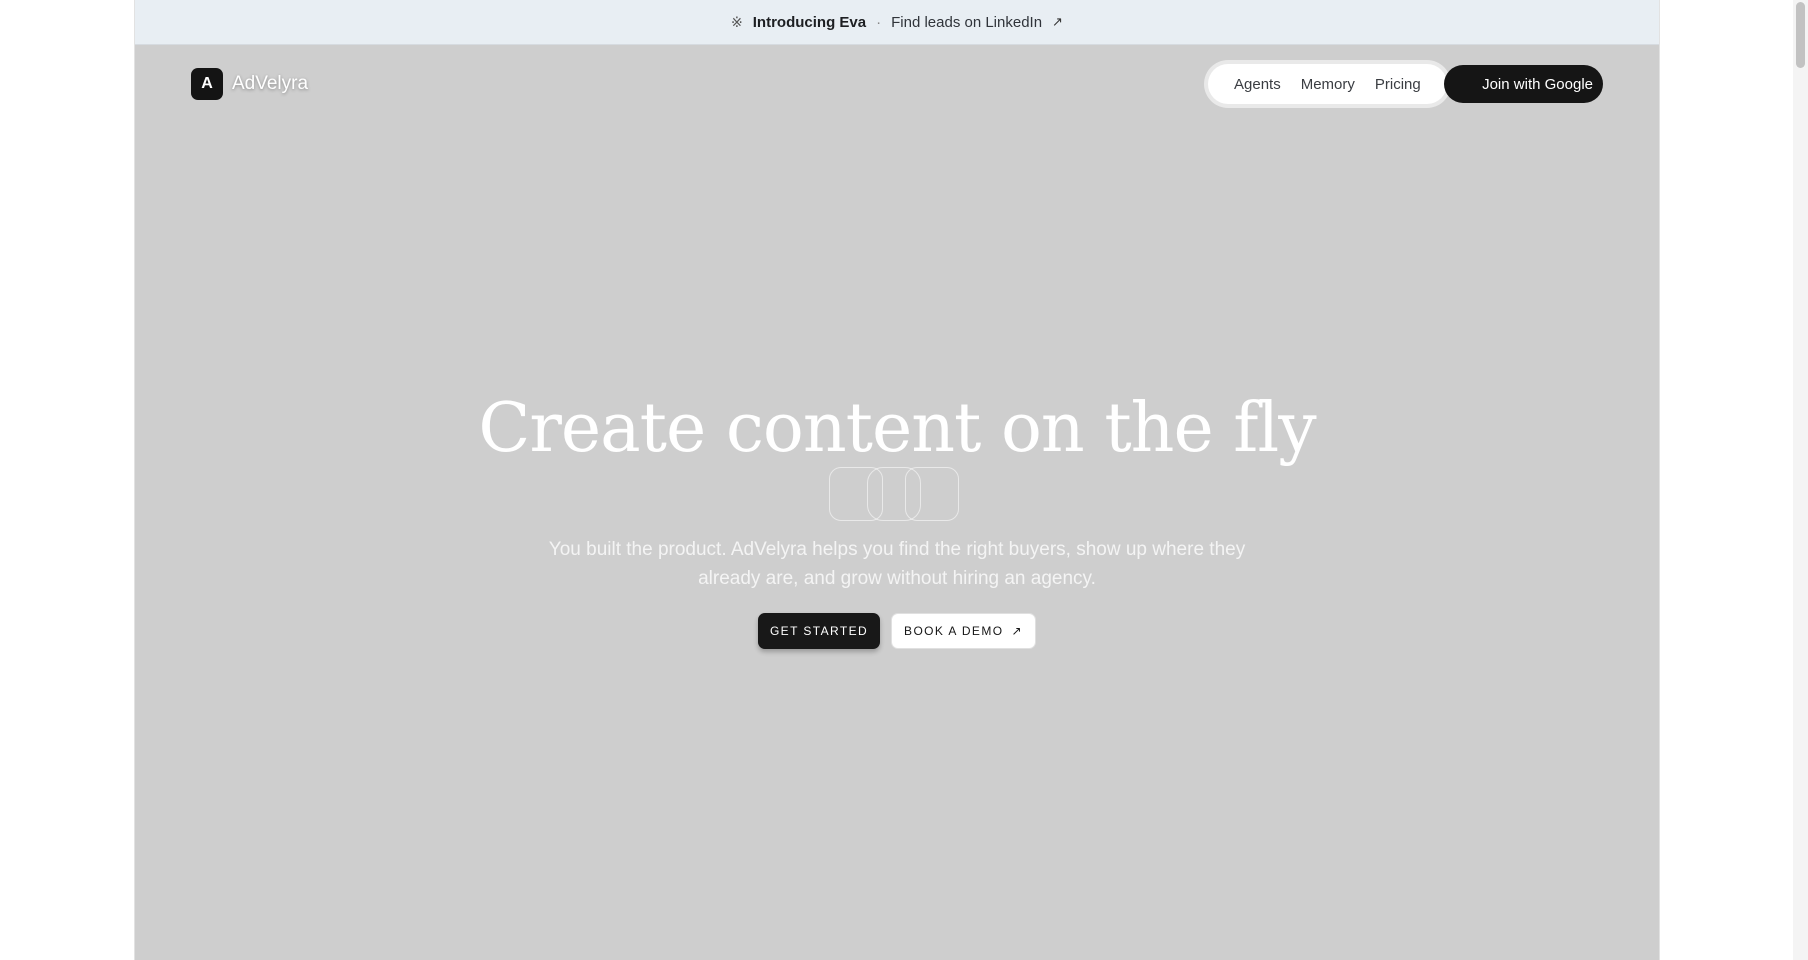 The height and width of the screenshot is (960, 1808). I want to click on rings-decoration, so click(897, 494).